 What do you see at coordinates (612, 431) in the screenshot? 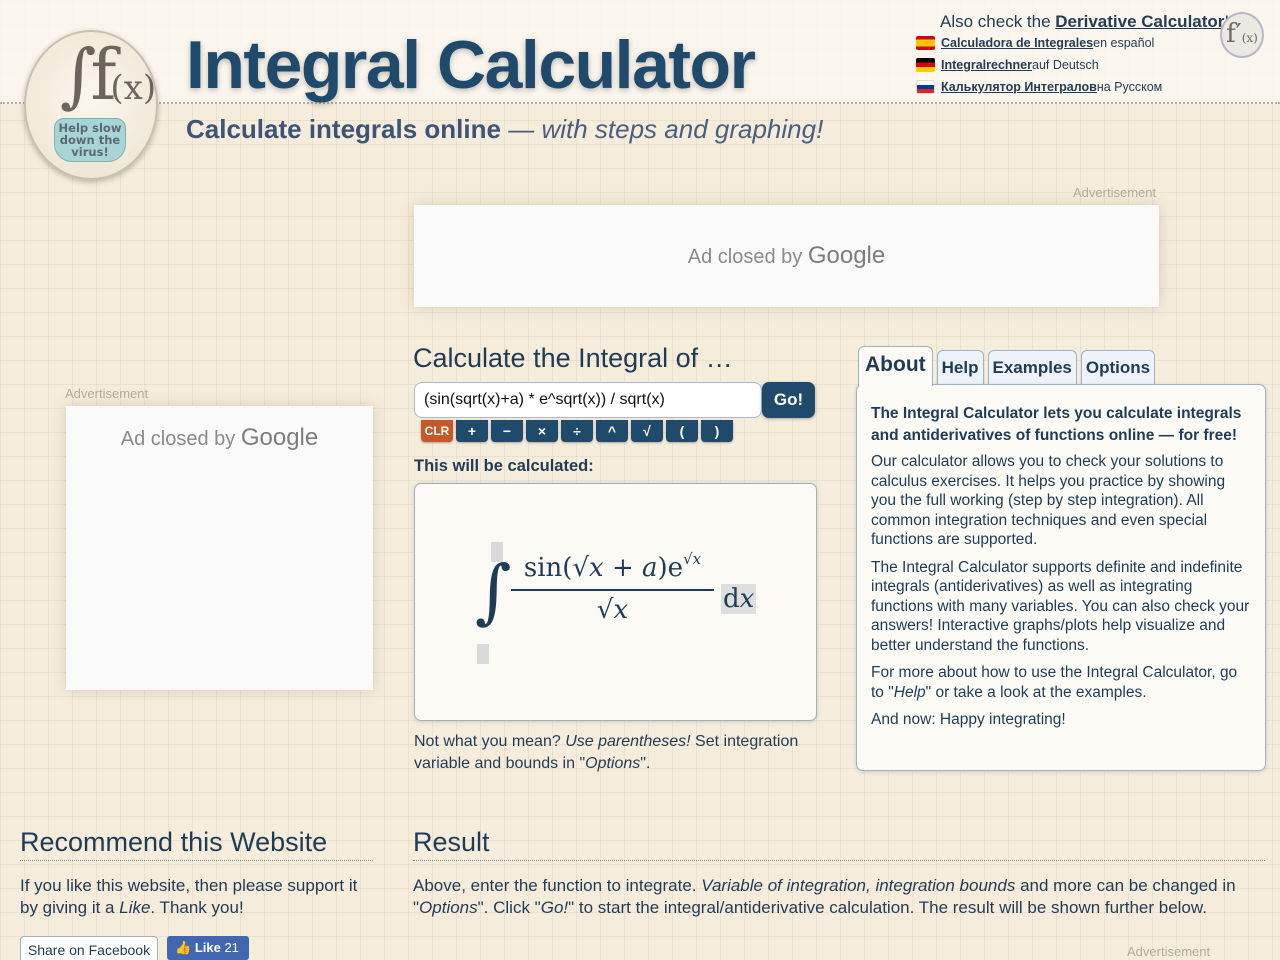
I see `power-key: ^` at bounding box center [612, 431].